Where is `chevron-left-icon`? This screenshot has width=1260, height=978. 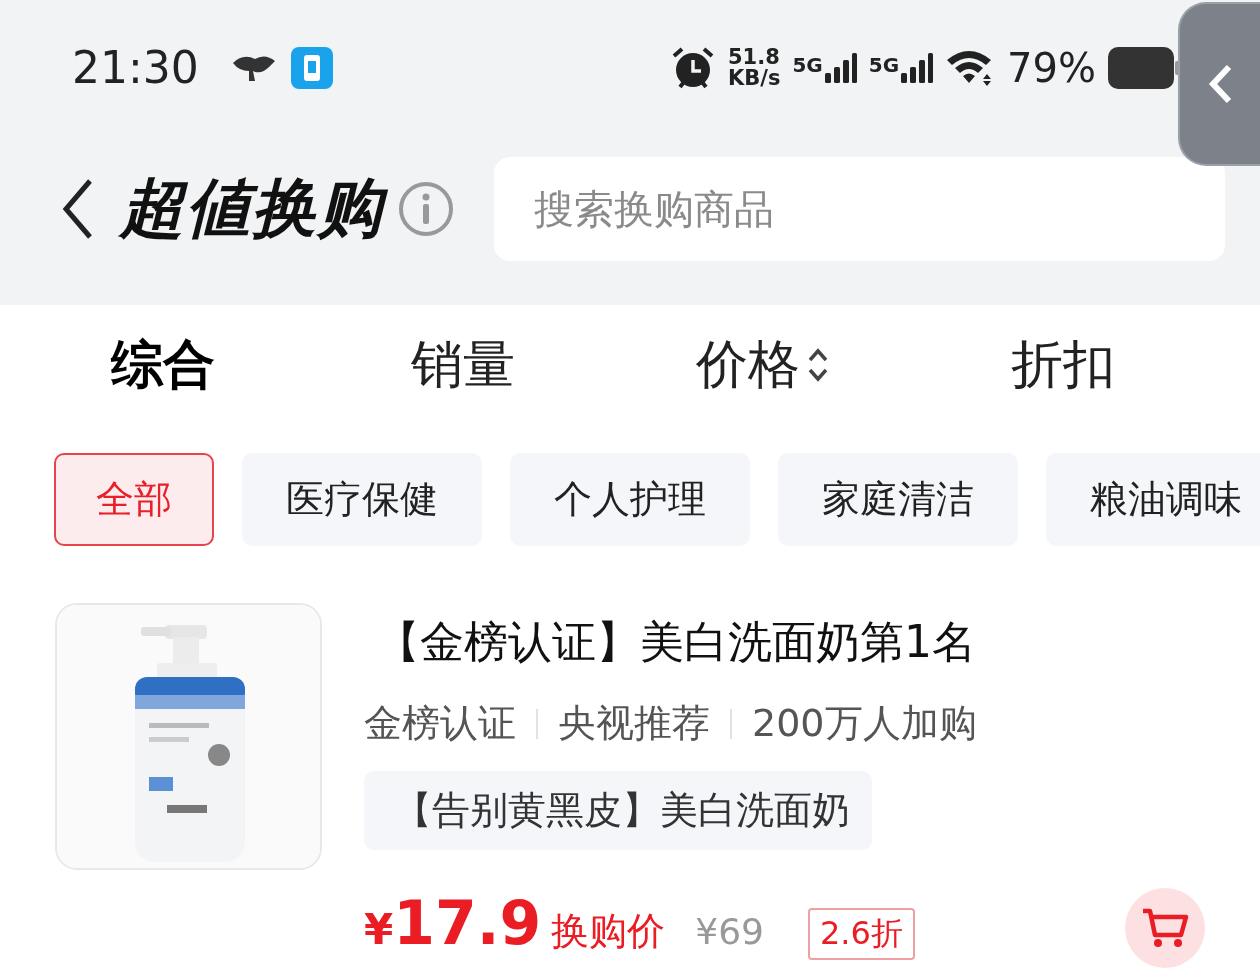
chevron-left-icon is located at coordinates (1220, 84).